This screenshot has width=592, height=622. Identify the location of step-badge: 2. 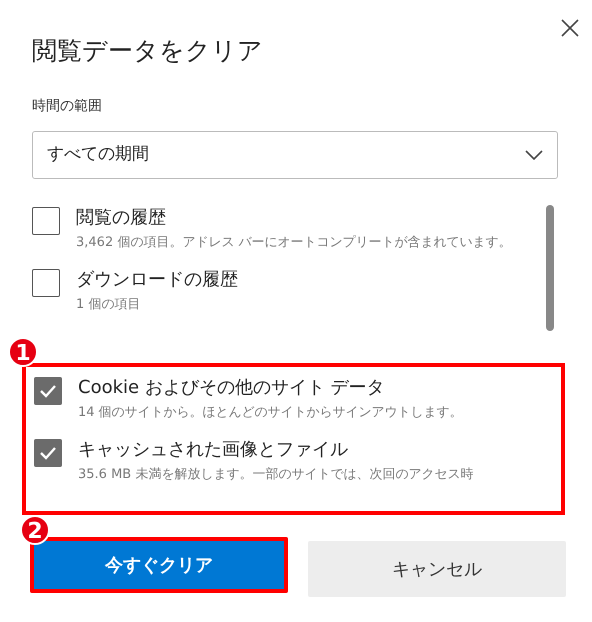
(35, 530).